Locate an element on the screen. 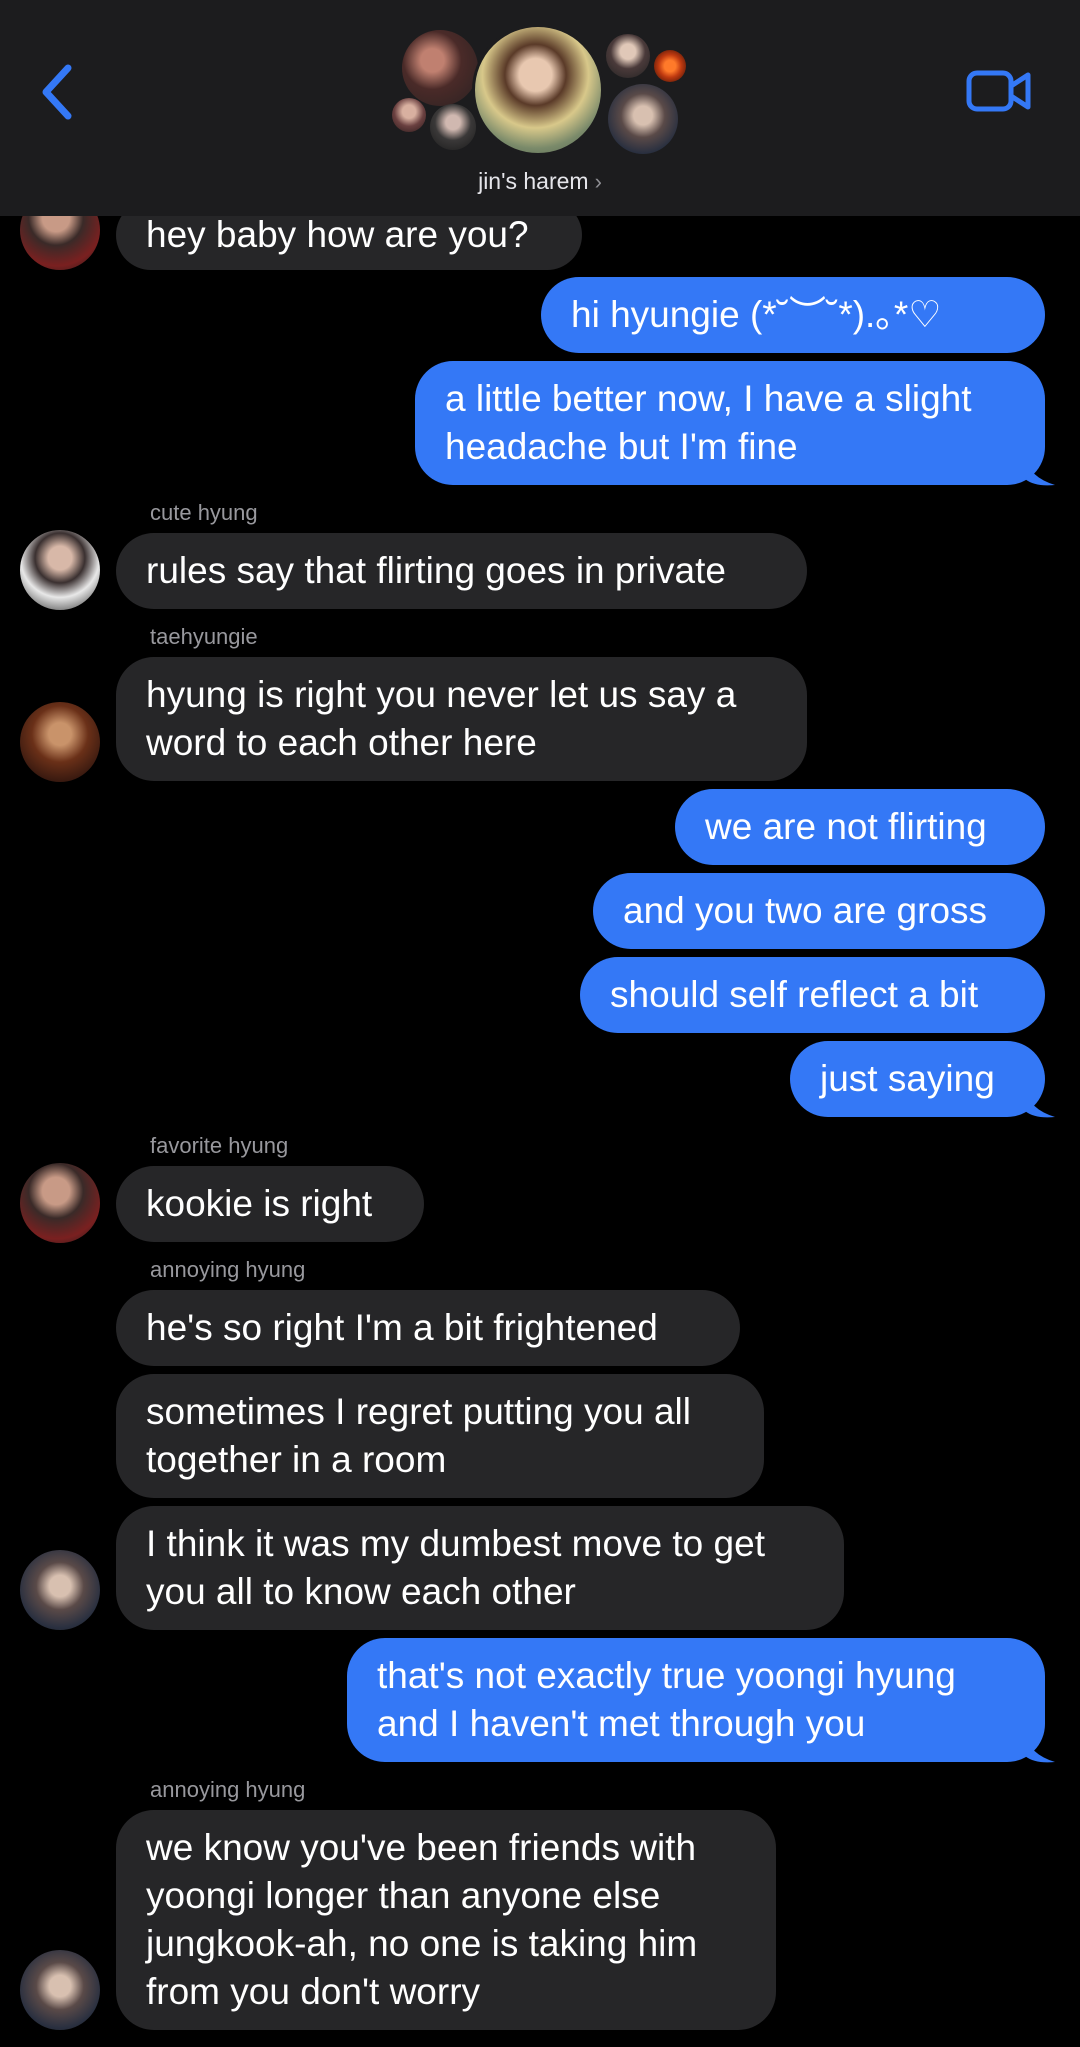 The height and width of the screenshot is (2047, 1080). chevron-right-icon: › is located at coordinates (598, 181).